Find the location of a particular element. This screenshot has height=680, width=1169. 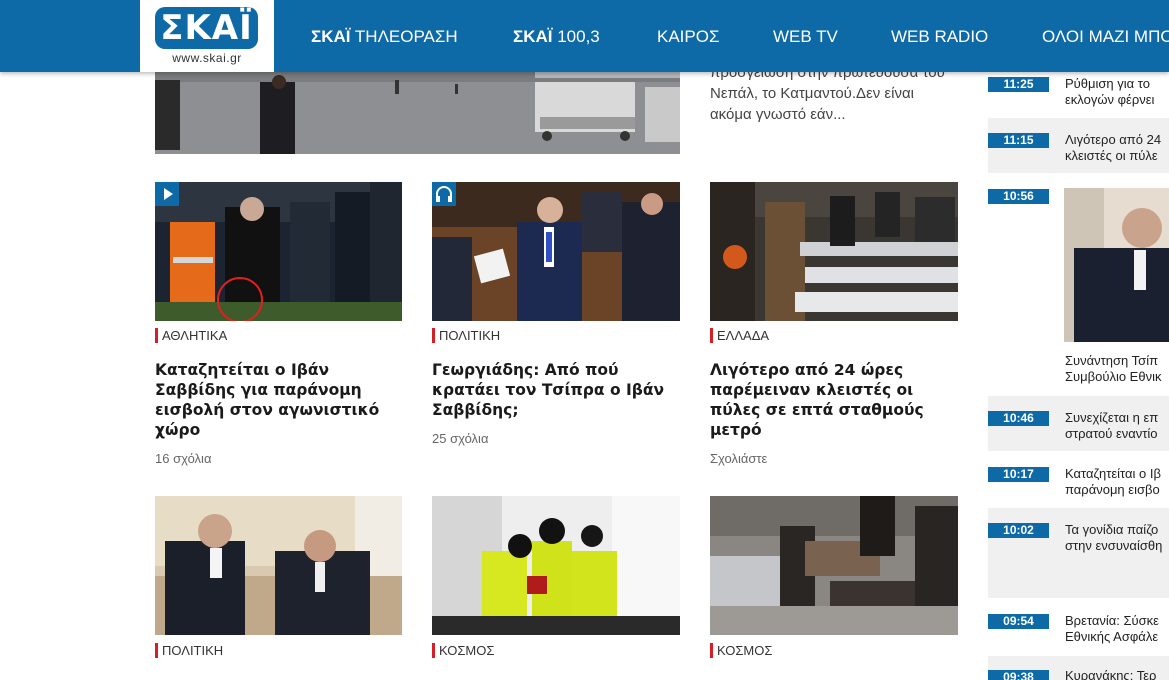

nav-web-tv: WEB TV is located at coordinates (805, 36).